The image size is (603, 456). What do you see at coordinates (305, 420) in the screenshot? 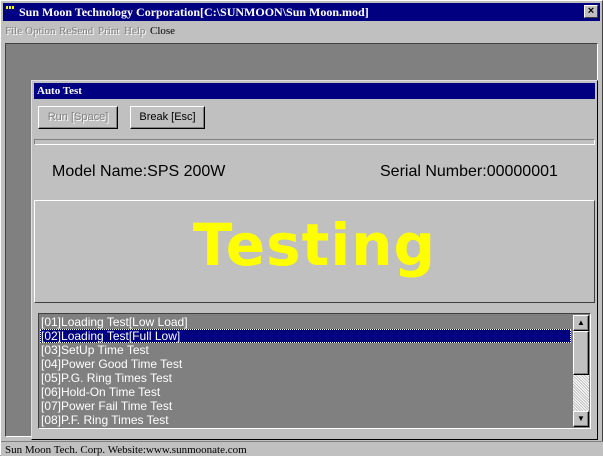
I see `list-item: [08]P.F. Ring Times Test` at bounding box center [305, 420].